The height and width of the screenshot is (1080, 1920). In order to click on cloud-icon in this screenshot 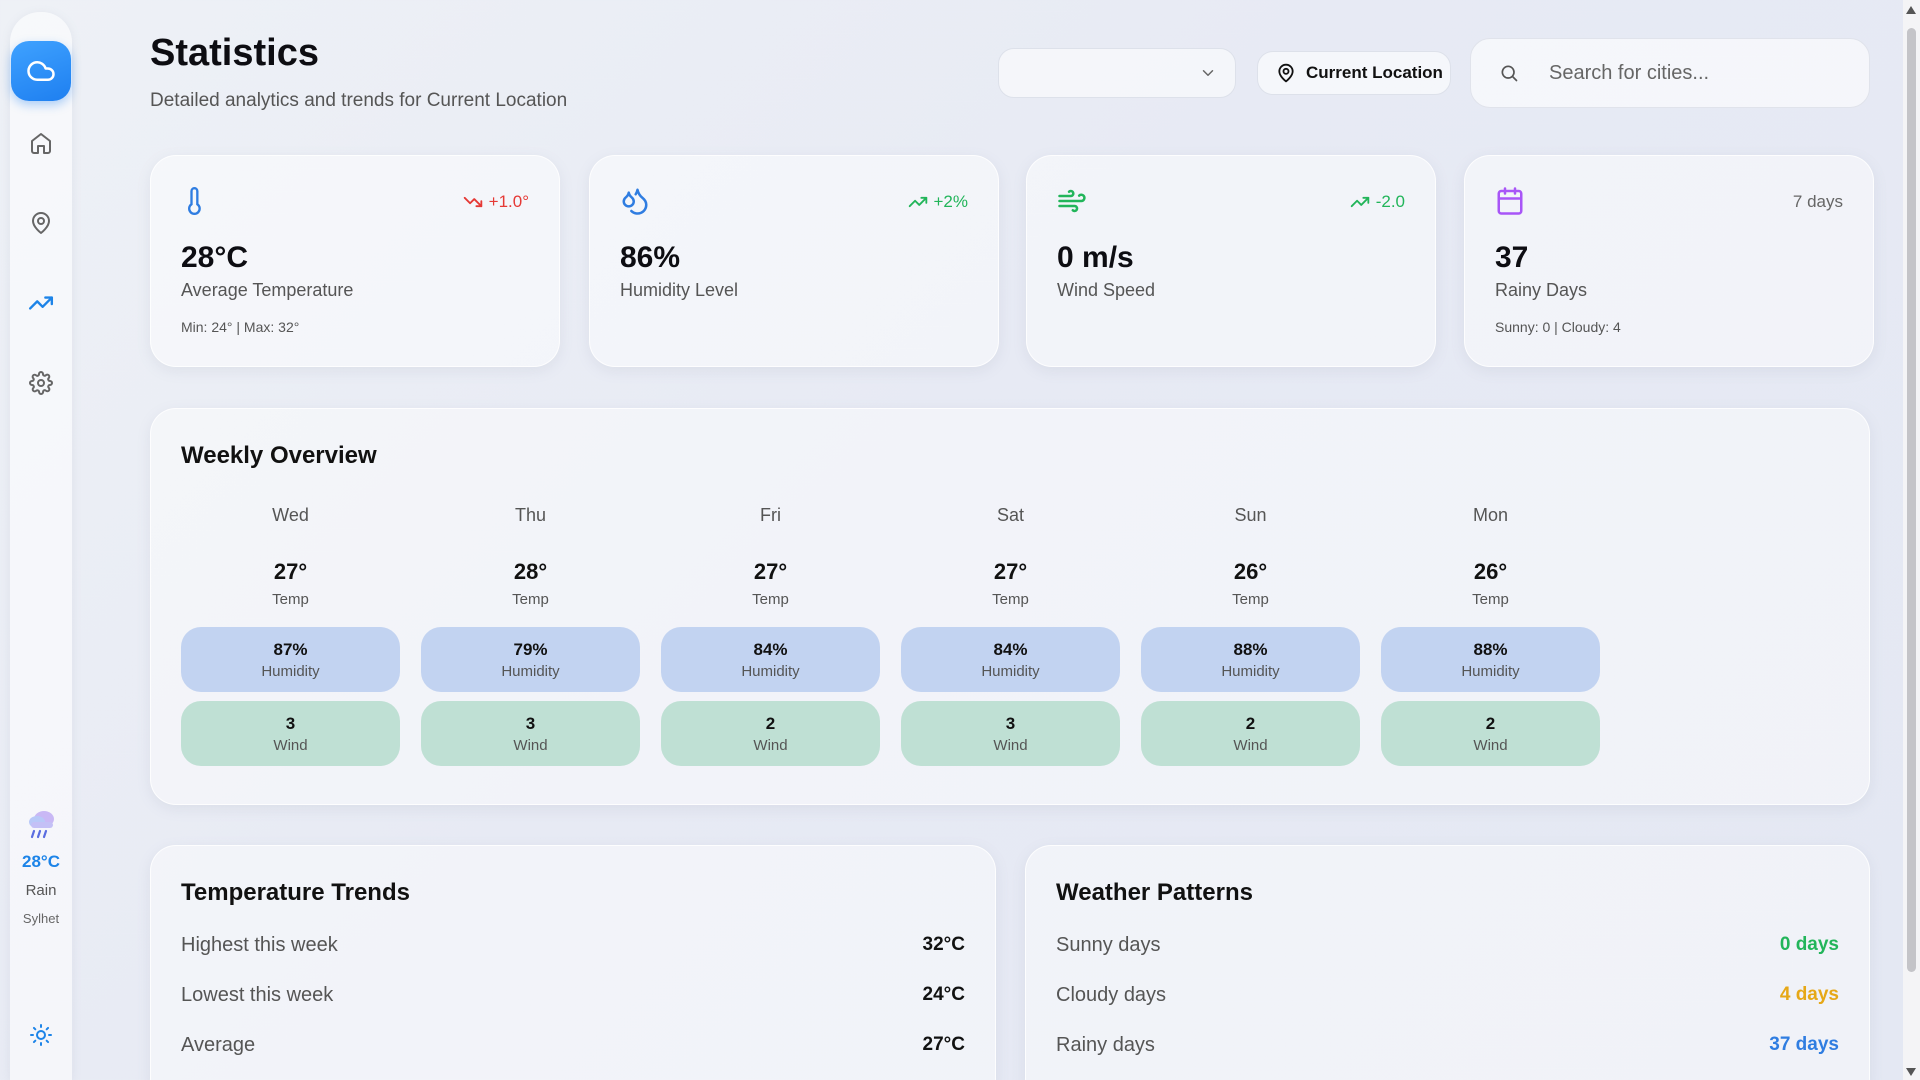, I will do `click(41, 71)`.